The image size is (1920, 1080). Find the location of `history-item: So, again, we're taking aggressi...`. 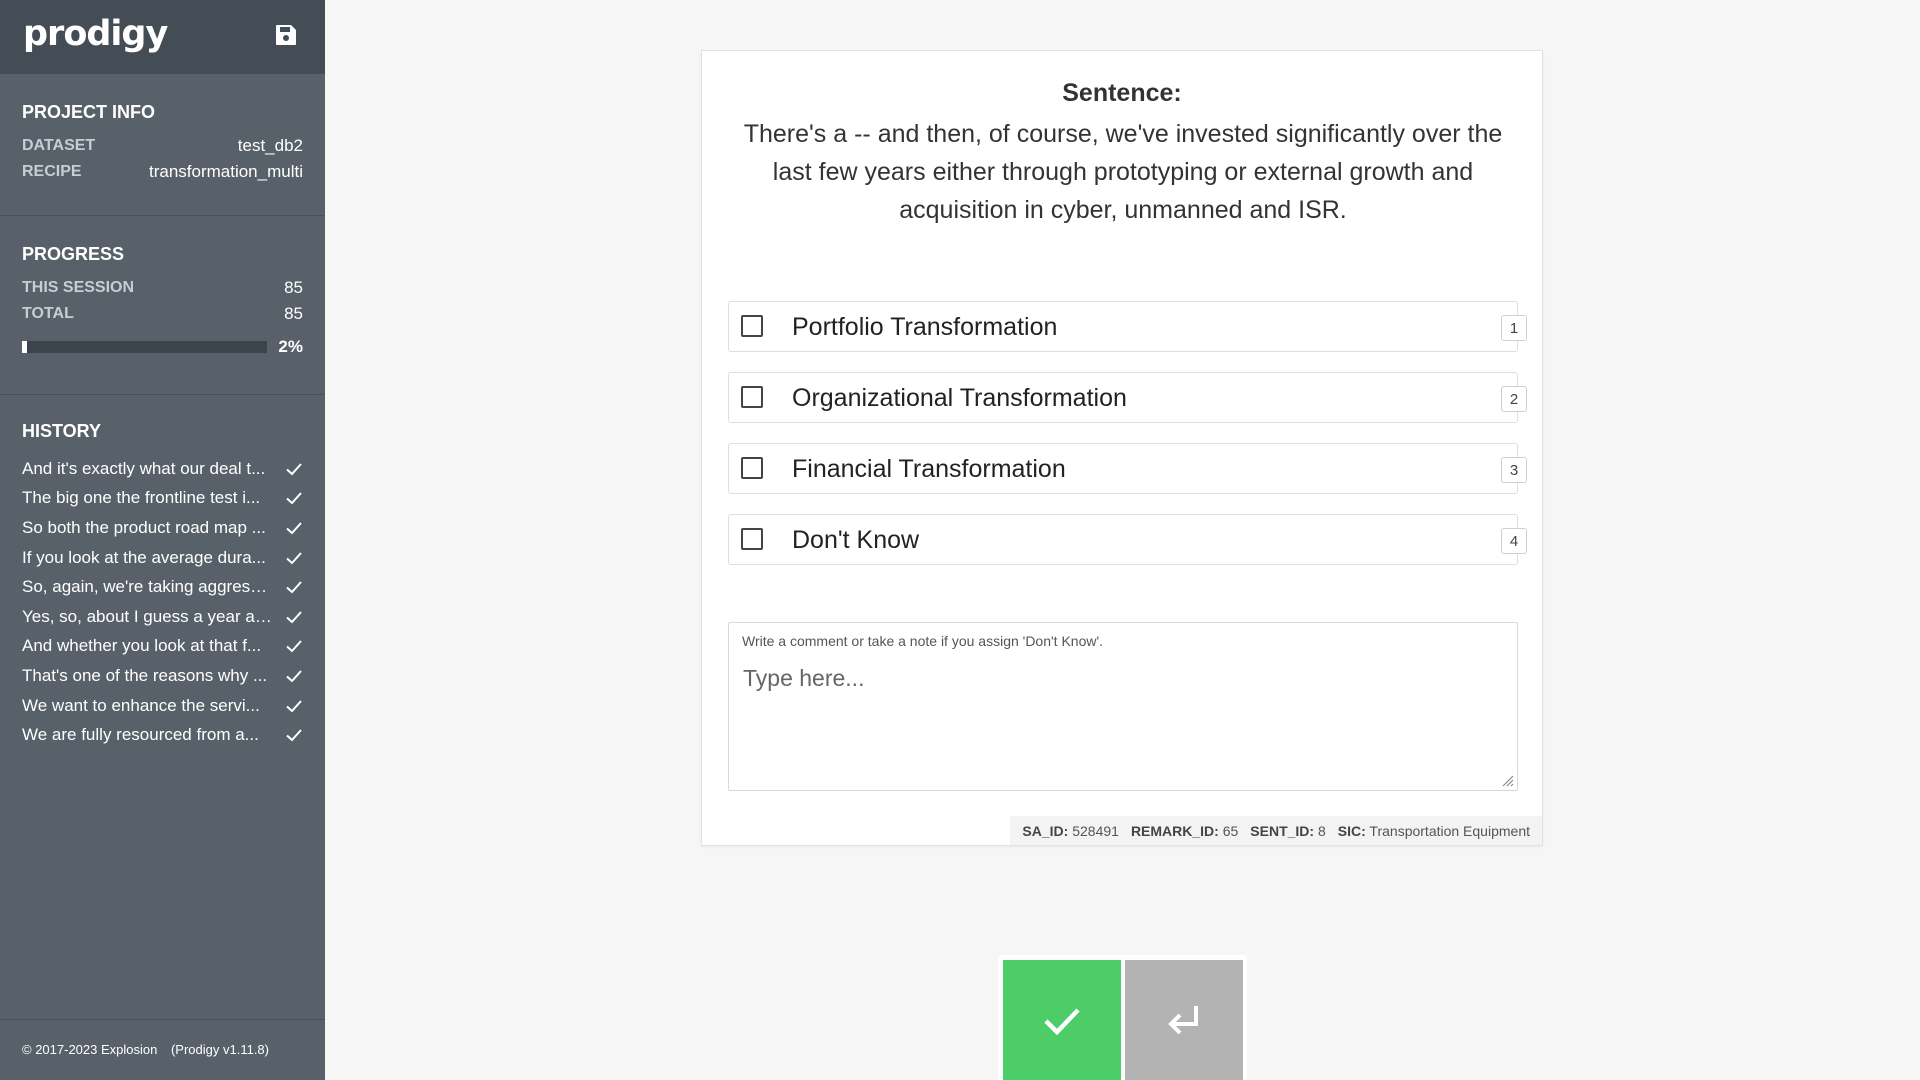

history-item: So, again, we're taking aggressi... is located at coordinates (162, 587).